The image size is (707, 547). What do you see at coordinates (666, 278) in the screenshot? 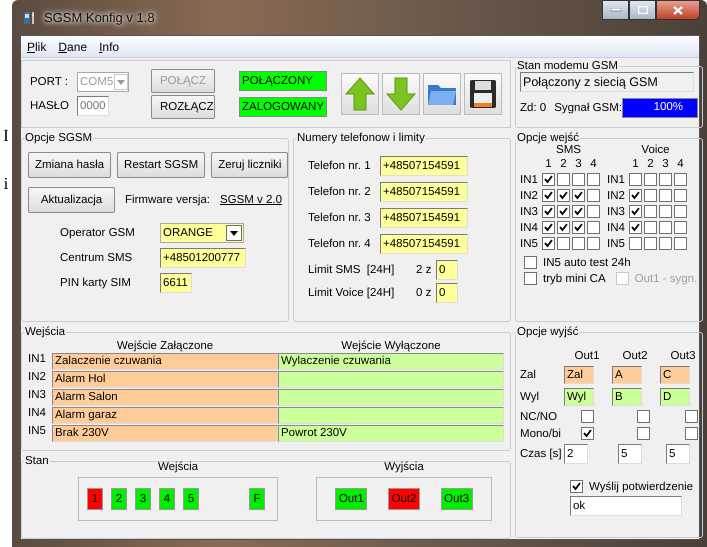
I see `option-label: Out1 - sygn.` at bounding box center [666, 278].